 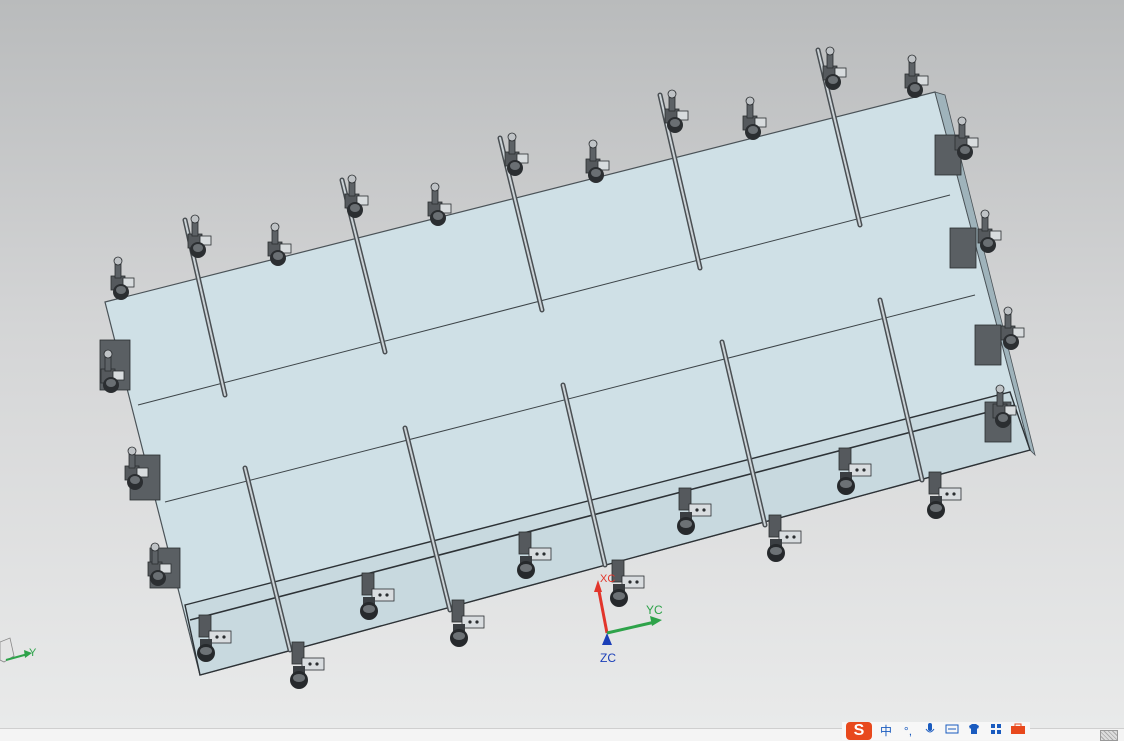 What do you see at coordinates (908, 731) in the screenshot?
I see `ime-punct-button: °,` at bounding box center [908, 731].